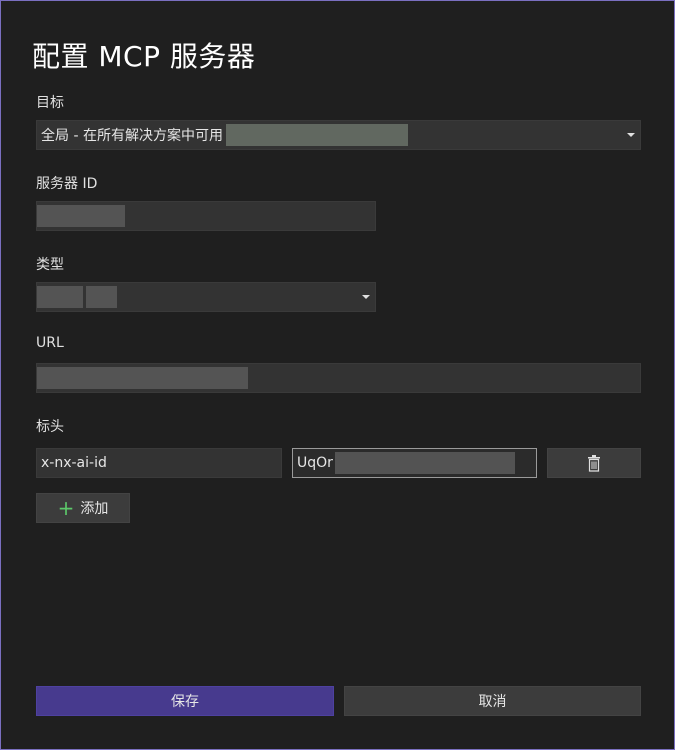 This screenshot has height=750, width=675. I want to click on headers-label: 标头, so click(50, 427).